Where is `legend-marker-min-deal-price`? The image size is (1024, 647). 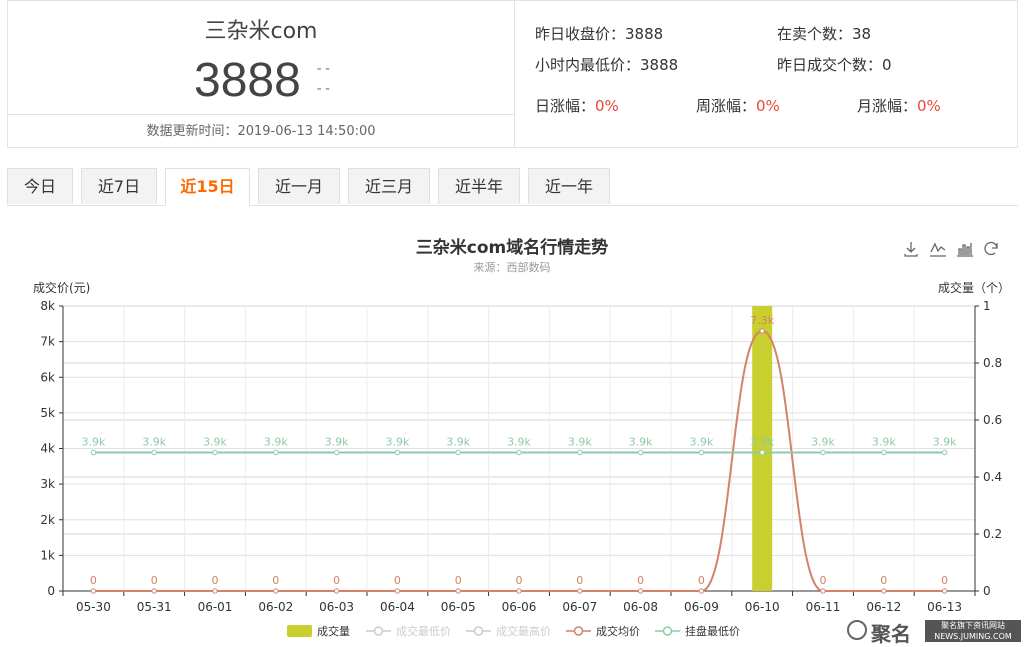 legend-marker-min-deal-price is located at coordinates (378, 631).